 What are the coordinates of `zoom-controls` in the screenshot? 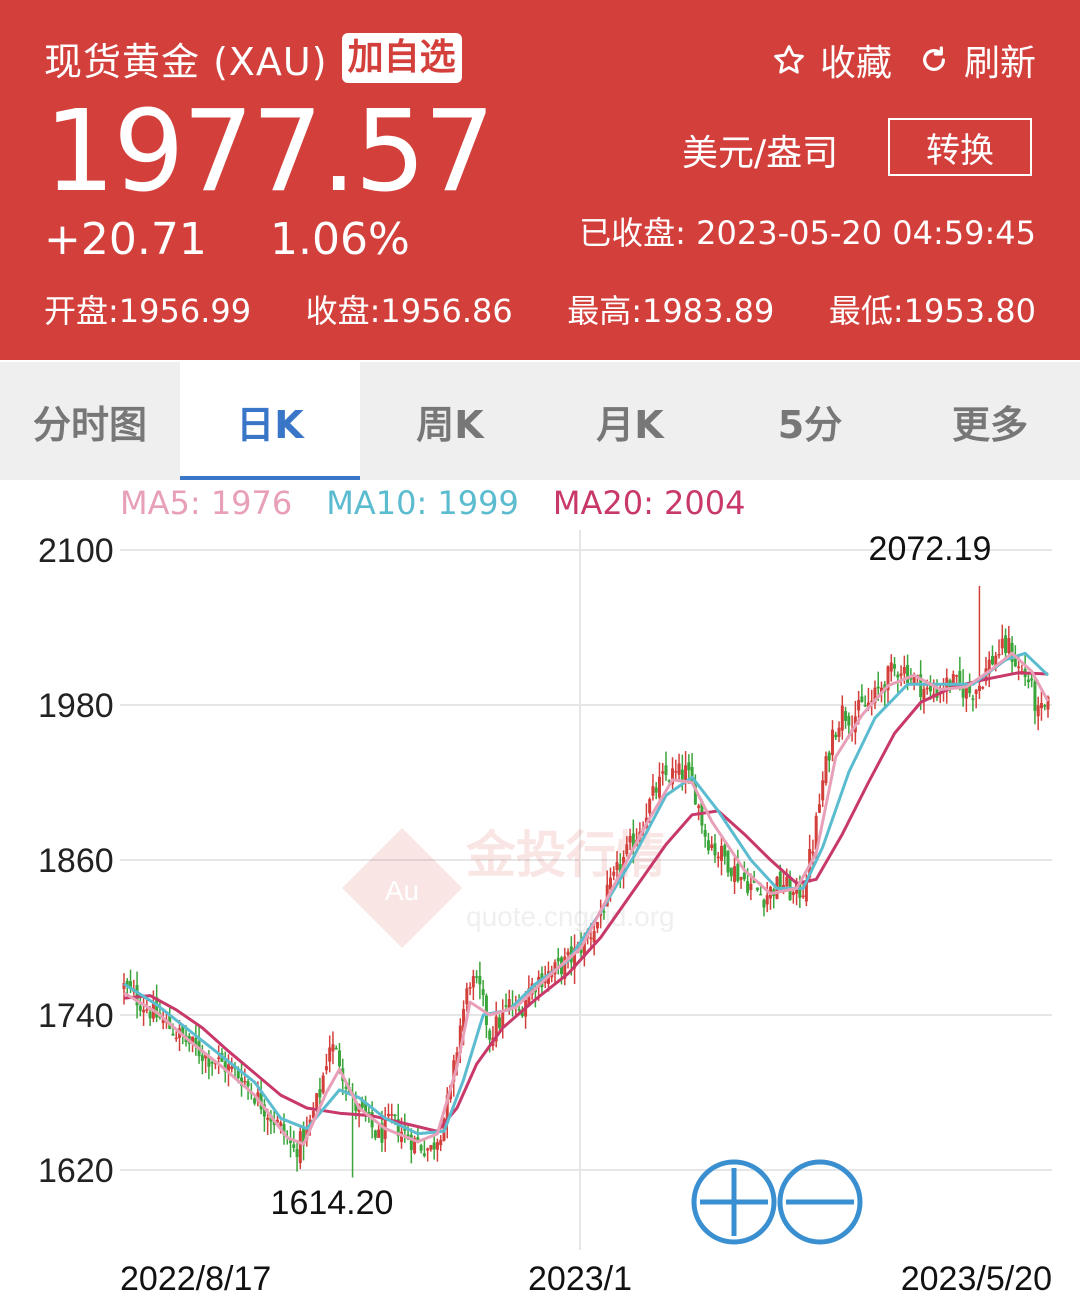 It's located at (777, 1202).